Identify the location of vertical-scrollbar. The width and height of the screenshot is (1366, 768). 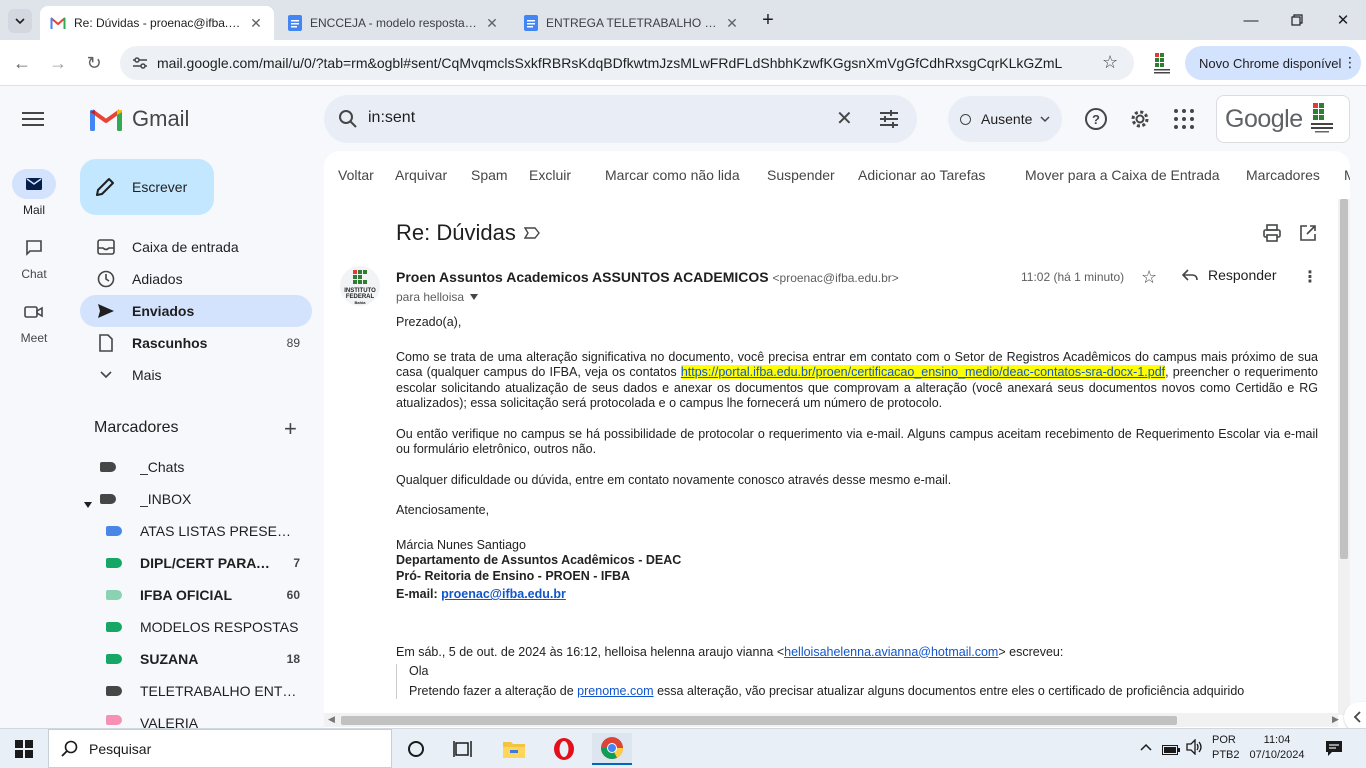
(1344, 457).